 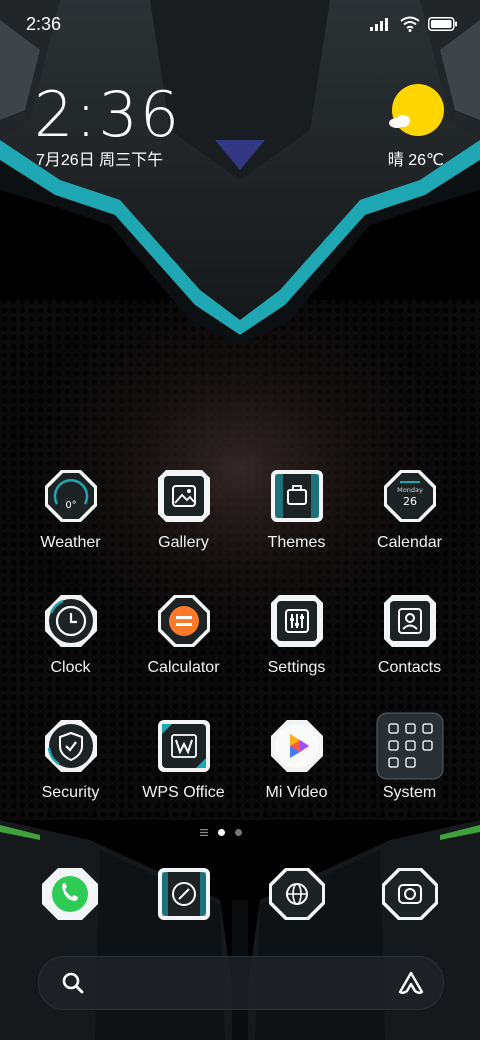 I want to click on app-label: Security, so click(x=70, y=792).